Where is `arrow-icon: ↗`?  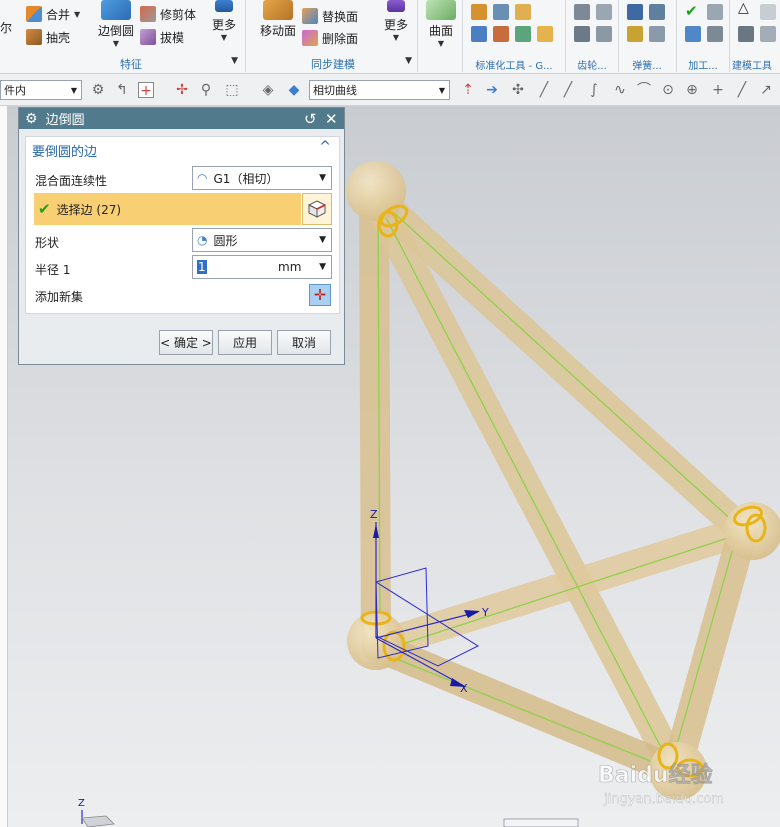
arrow-icon: ↗ is located at coordinates (766, 90).